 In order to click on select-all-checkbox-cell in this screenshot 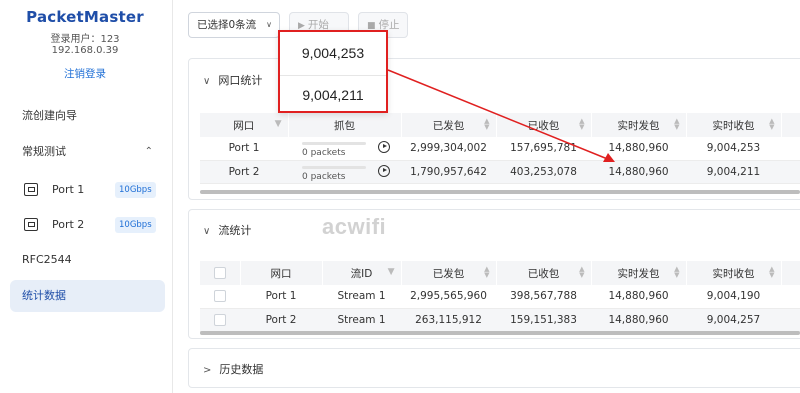, I will do `click(220, 273)`.